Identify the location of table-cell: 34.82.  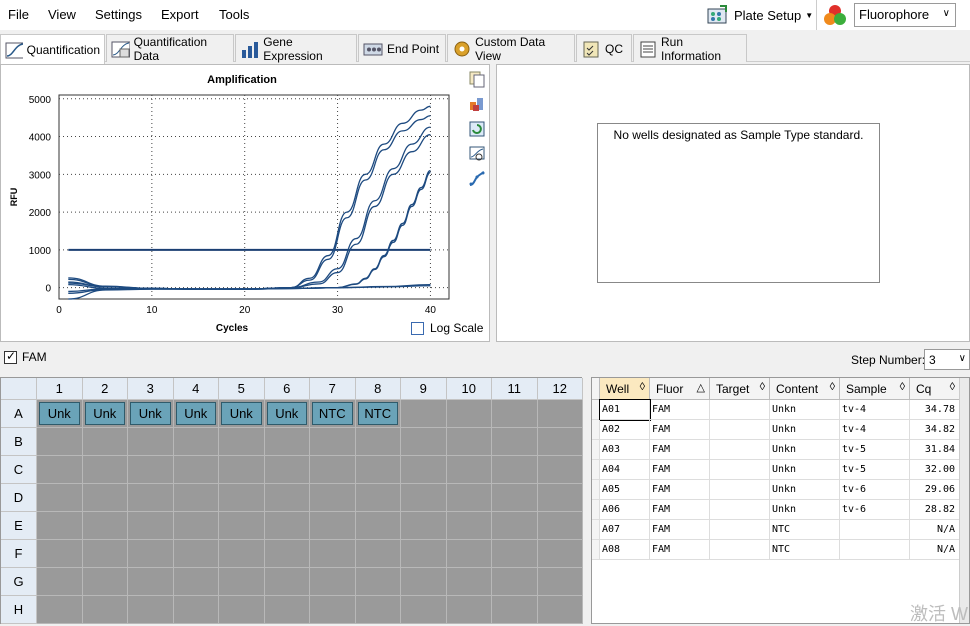
(935, 430).